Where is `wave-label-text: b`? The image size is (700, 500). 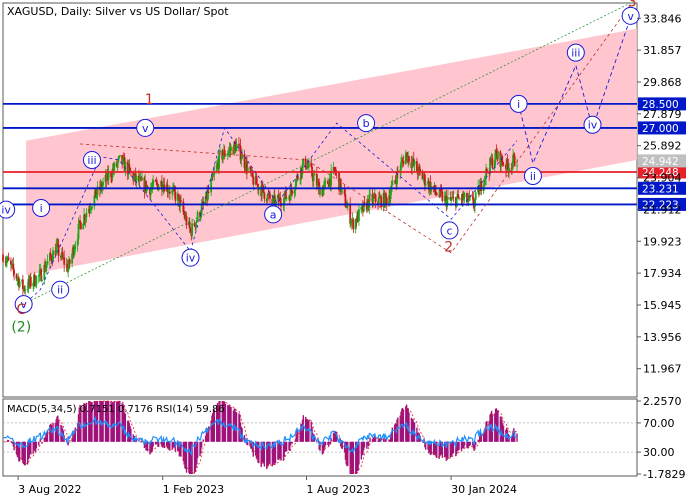 wave-label-text: b is located at coordinates (366, 123).